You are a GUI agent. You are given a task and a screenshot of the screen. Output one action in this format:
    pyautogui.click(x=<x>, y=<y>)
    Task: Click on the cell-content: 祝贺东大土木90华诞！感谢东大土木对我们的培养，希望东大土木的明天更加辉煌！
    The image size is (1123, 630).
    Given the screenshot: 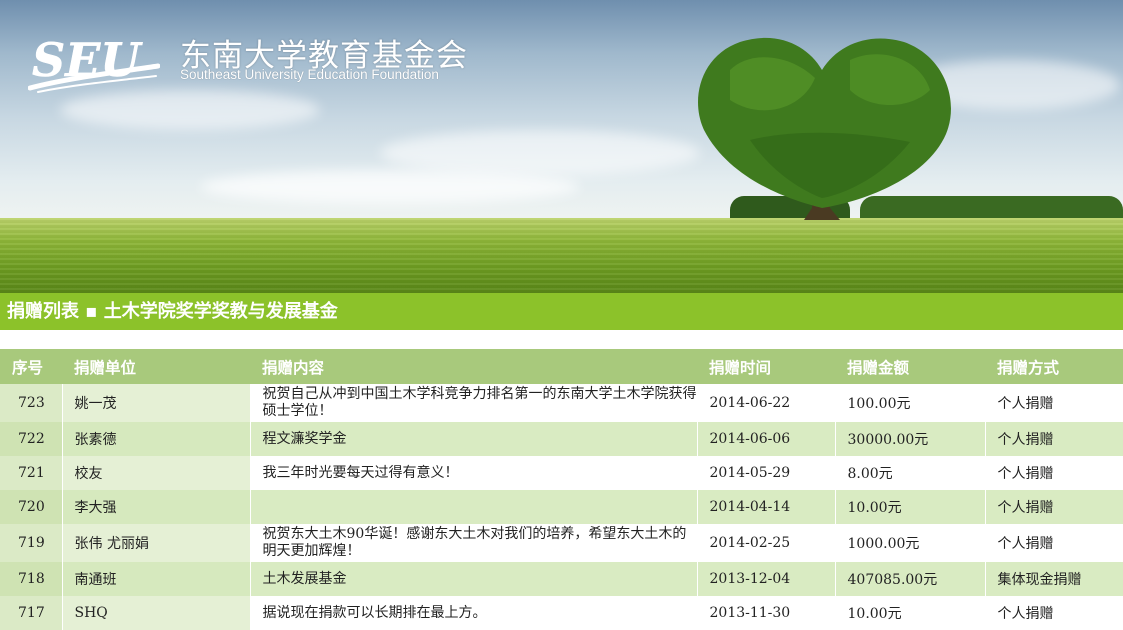 What is the action you would take?
    pyautogui.click(x=474, y=543)
    